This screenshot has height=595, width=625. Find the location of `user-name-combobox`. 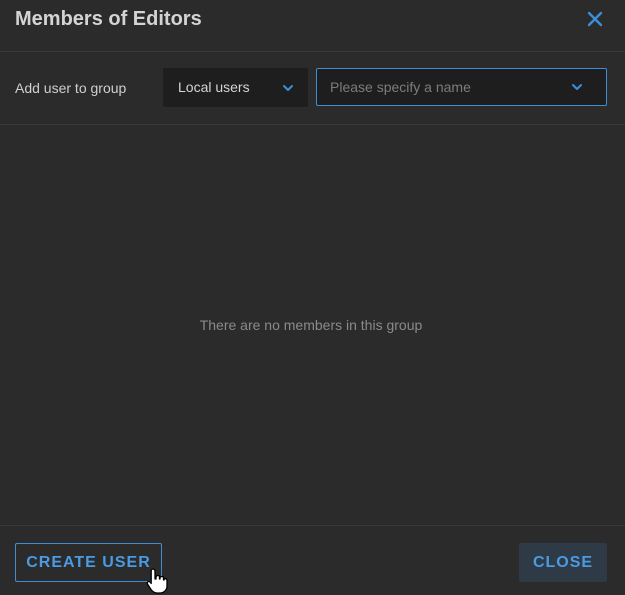

user-name-combobox is located at coordinates (461, 87).